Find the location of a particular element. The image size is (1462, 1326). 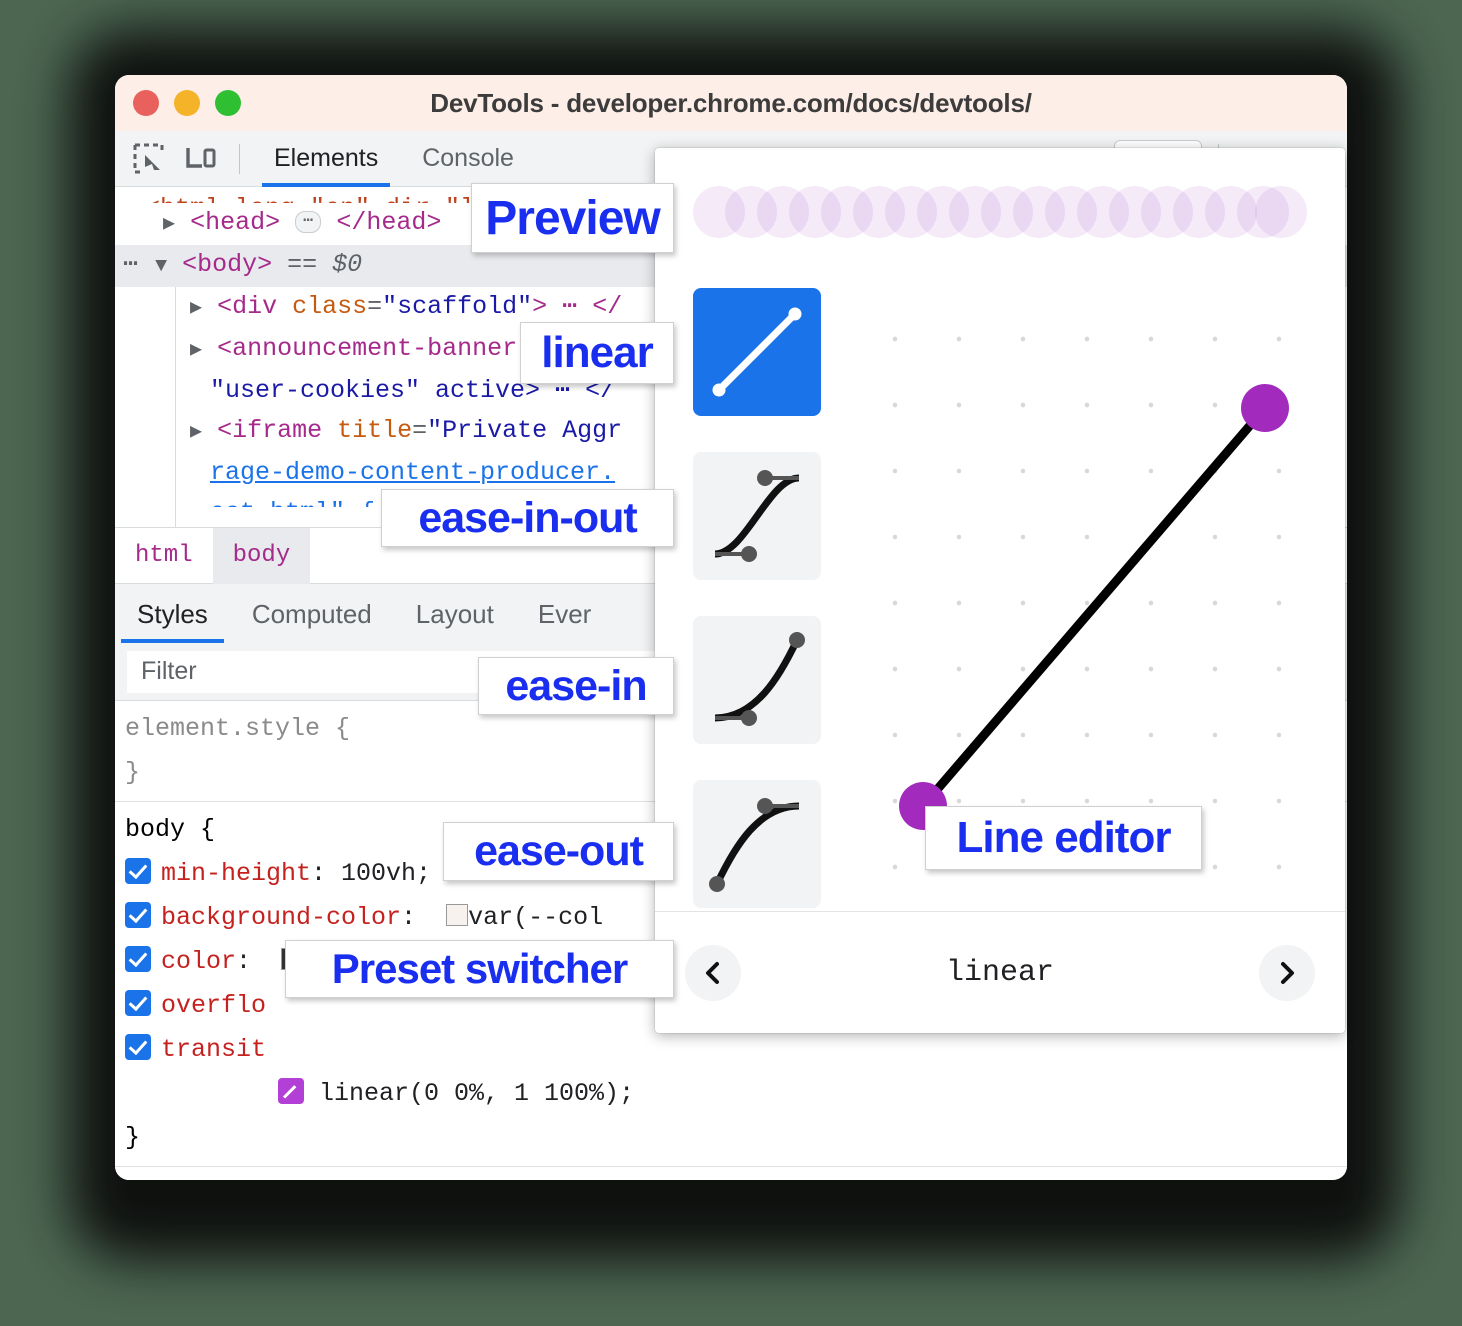

css-declaration-transition-value: linear(0 0%, 1 100%); is located at coordinates (736, 1094).